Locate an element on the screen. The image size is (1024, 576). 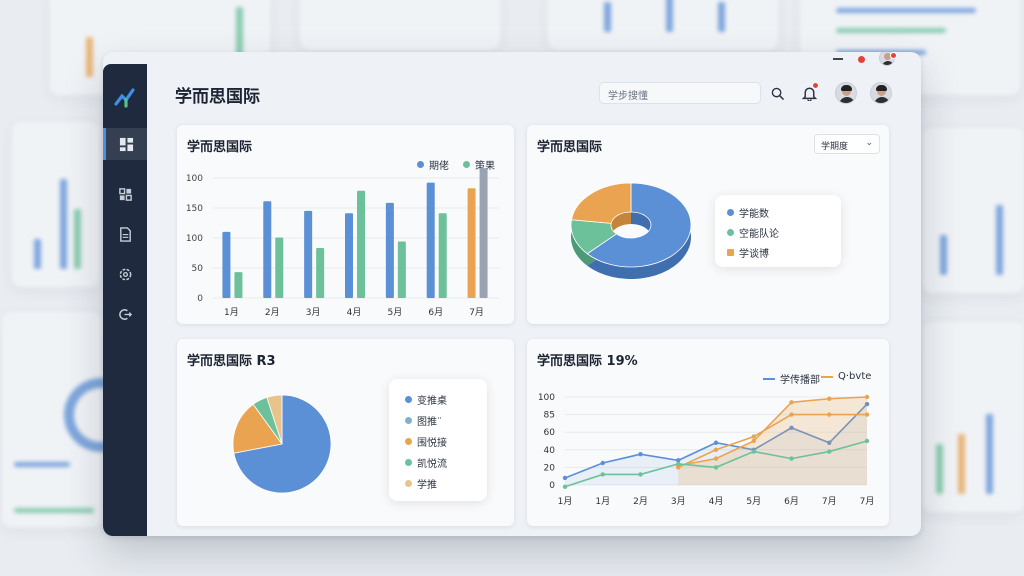
sidebar-item-apps is located at coordinates (125, 194).